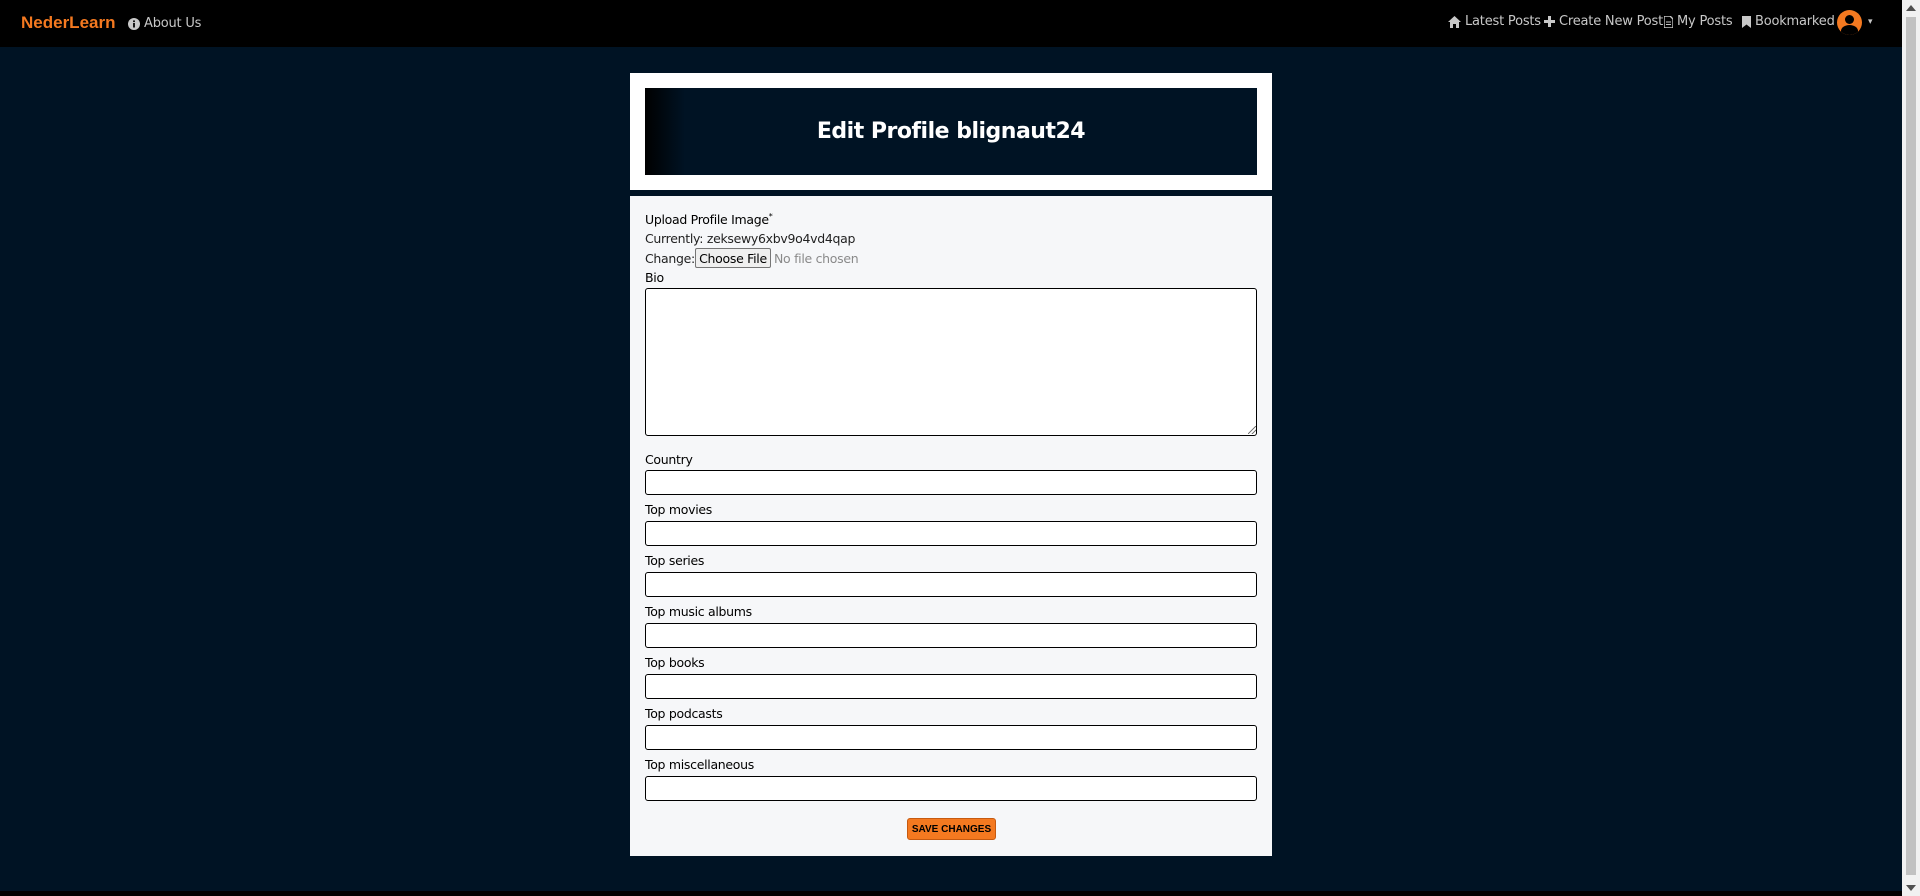 This screenshot has height=896, width=1920. What do you see at coordinates (770, 216) in the screenshot?
I see `required-mark: *` at bounding box center [770, 216].